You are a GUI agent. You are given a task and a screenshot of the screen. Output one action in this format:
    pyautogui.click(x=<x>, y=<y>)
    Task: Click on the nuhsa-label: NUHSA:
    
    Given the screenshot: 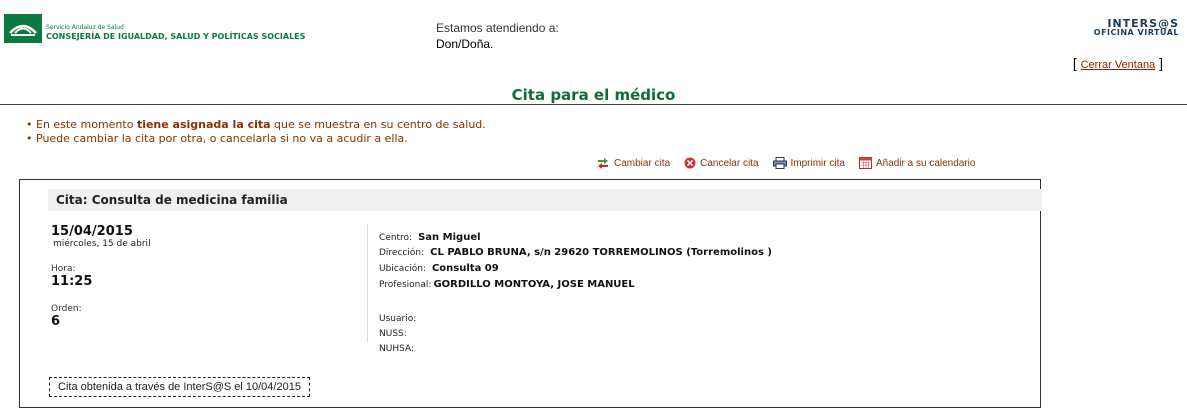 What is the action you would take?
    pyautogui.click(x=396, y=349)
    